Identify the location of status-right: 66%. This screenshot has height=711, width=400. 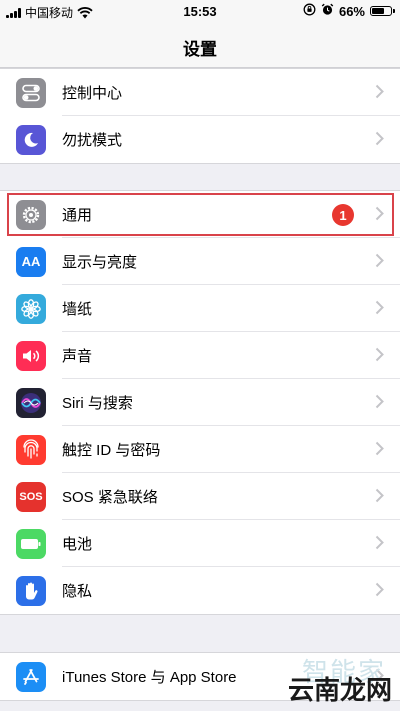
(349, 11).